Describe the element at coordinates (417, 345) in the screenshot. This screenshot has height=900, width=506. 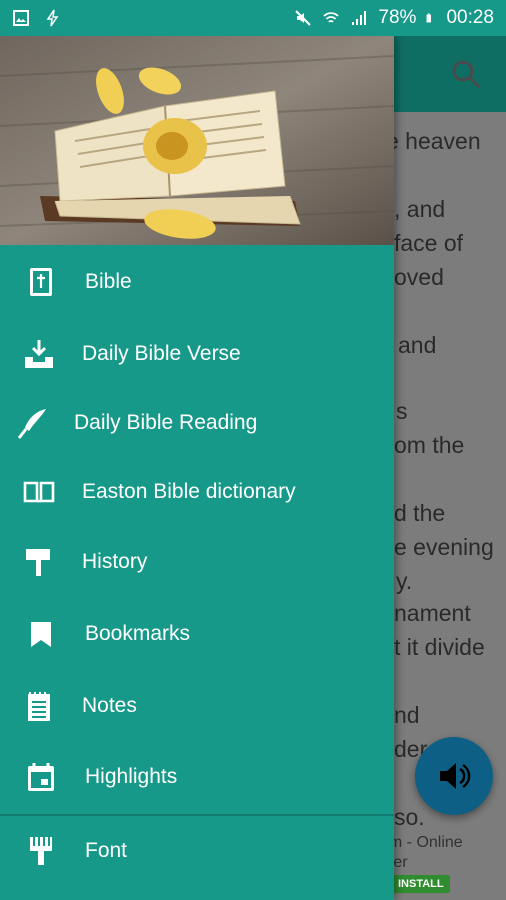
I see `scripture-line: and` at that location.